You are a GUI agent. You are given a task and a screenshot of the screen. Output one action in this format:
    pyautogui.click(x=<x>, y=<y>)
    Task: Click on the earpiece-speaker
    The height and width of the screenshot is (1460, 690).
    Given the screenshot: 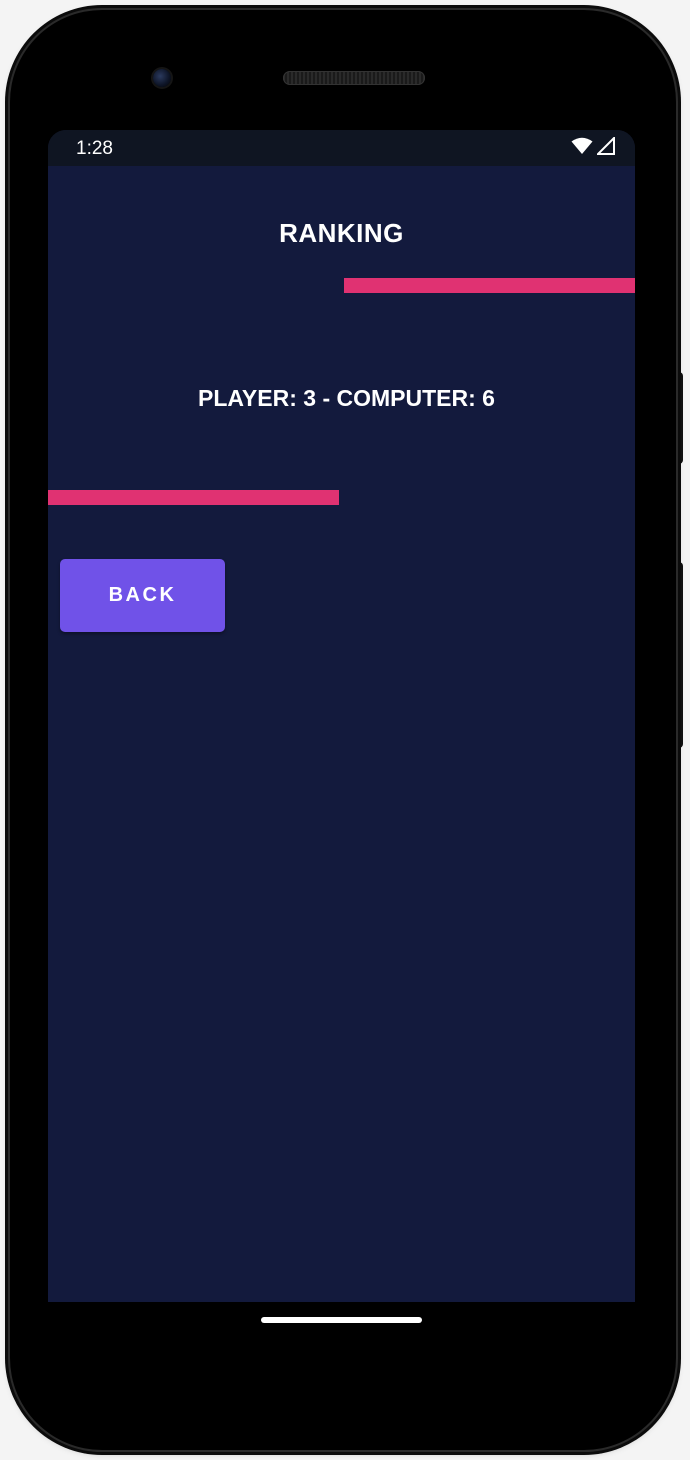 What is the action you would take?
    pyautogui.click(x=354, y=78)
    